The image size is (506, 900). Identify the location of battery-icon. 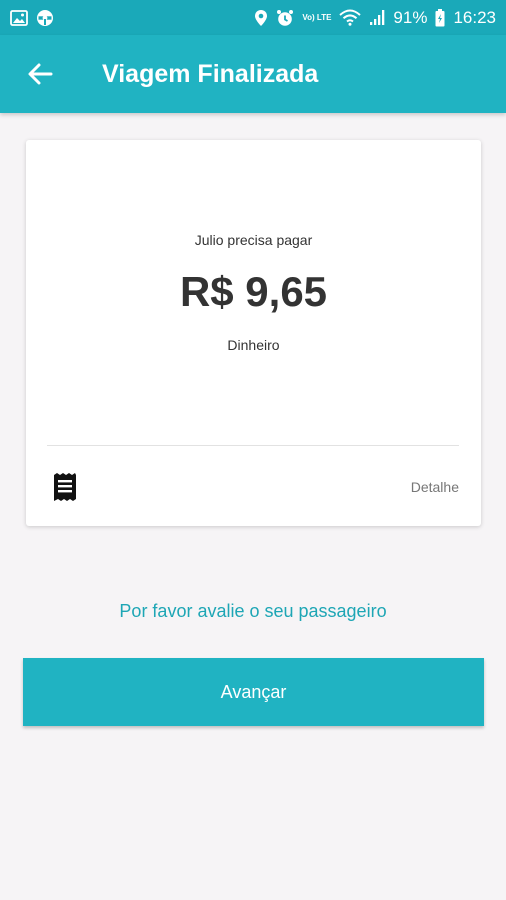
(440, 17).